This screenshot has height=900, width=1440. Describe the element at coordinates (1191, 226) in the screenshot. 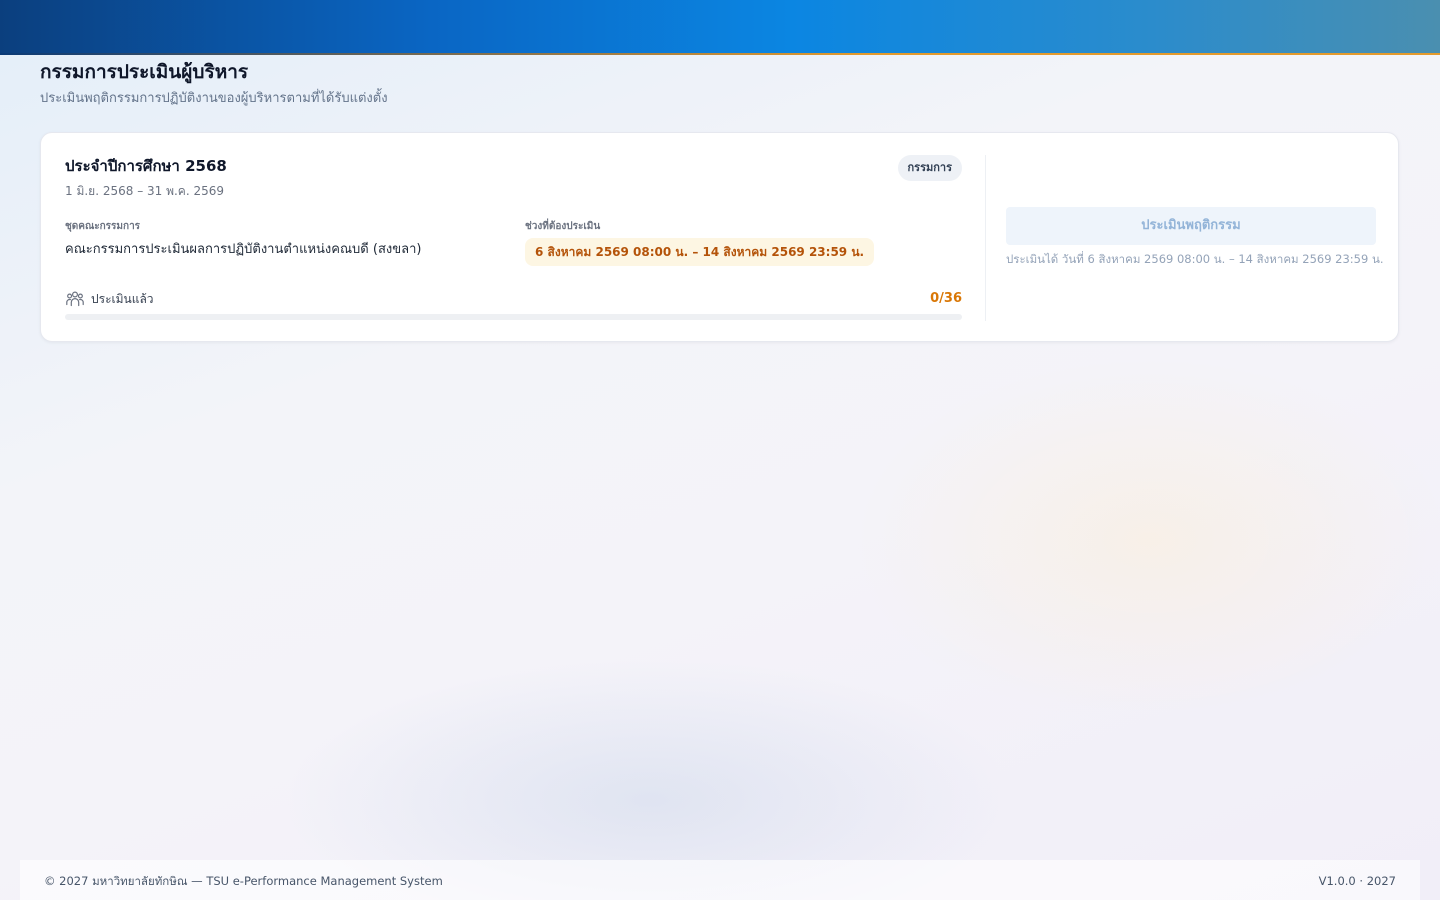

I see `evaluate-behavior-button: ประเมินพฤติกรรม` at that location.